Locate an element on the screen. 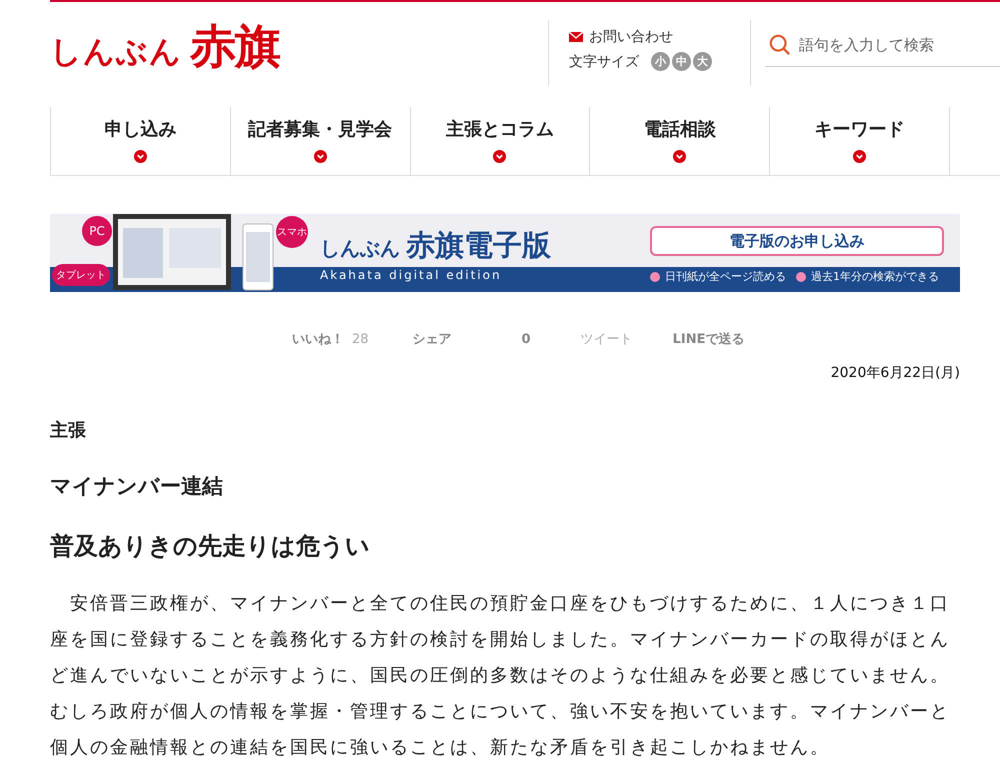  article-category: 主張 is located at coordinates (68, 430).